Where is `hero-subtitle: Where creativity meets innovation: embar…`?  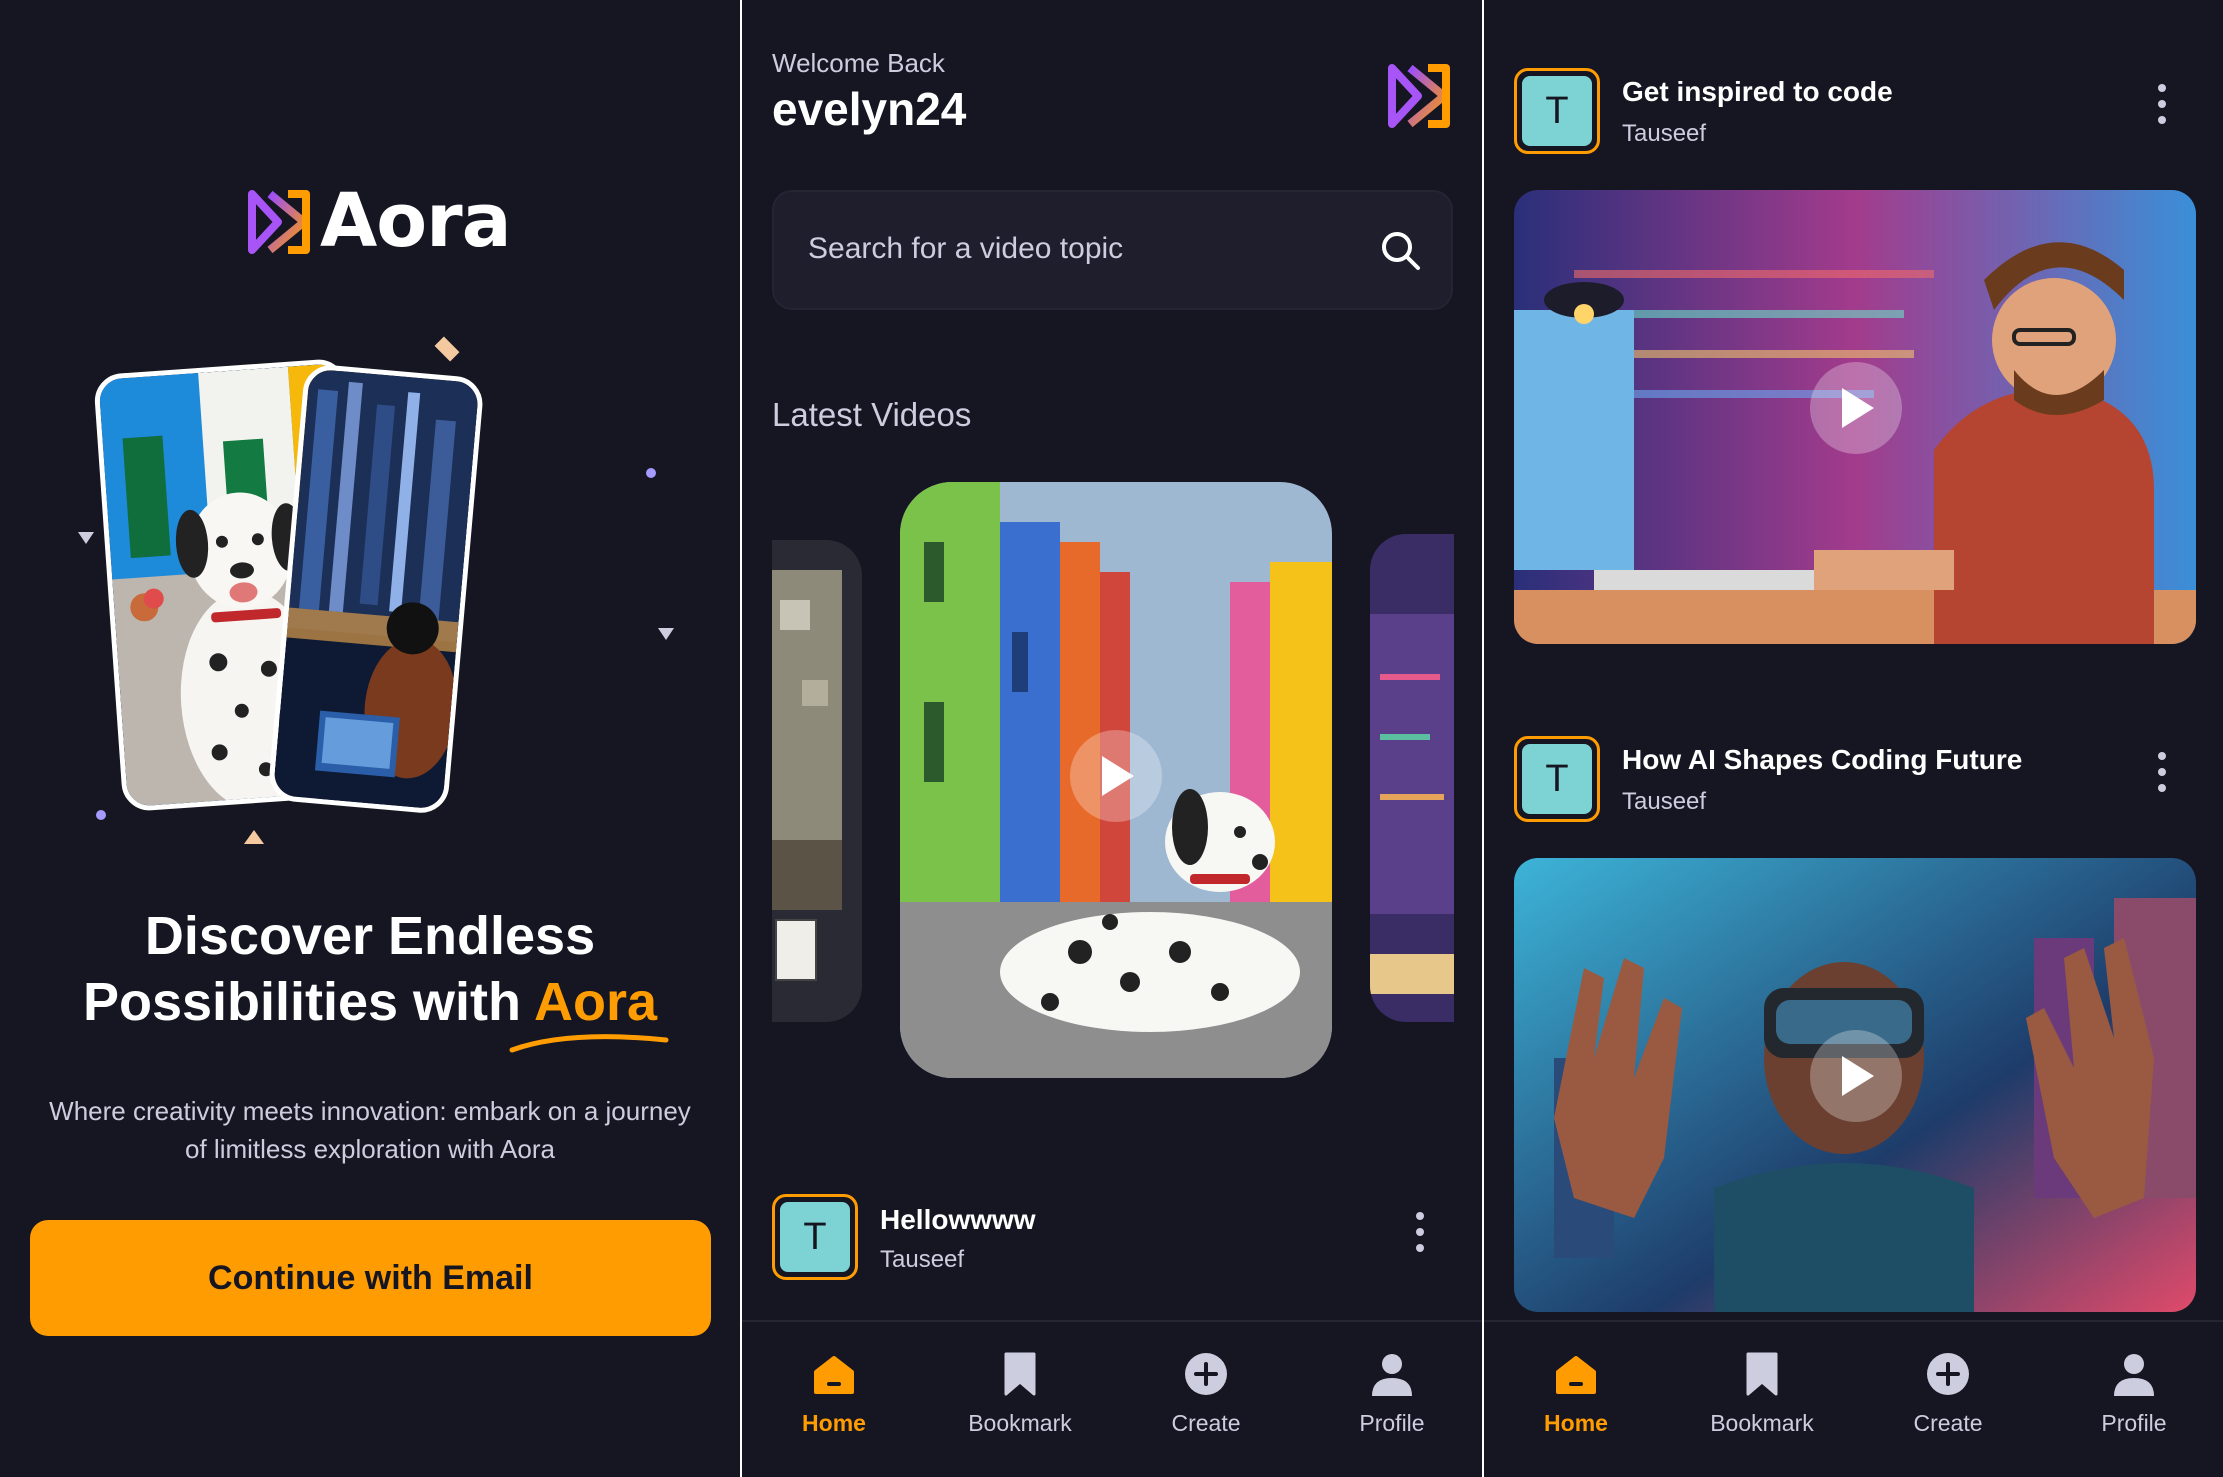 hero-subtitle: Where creativity meets innovation: embar… is located at coordinates (370, 1130).